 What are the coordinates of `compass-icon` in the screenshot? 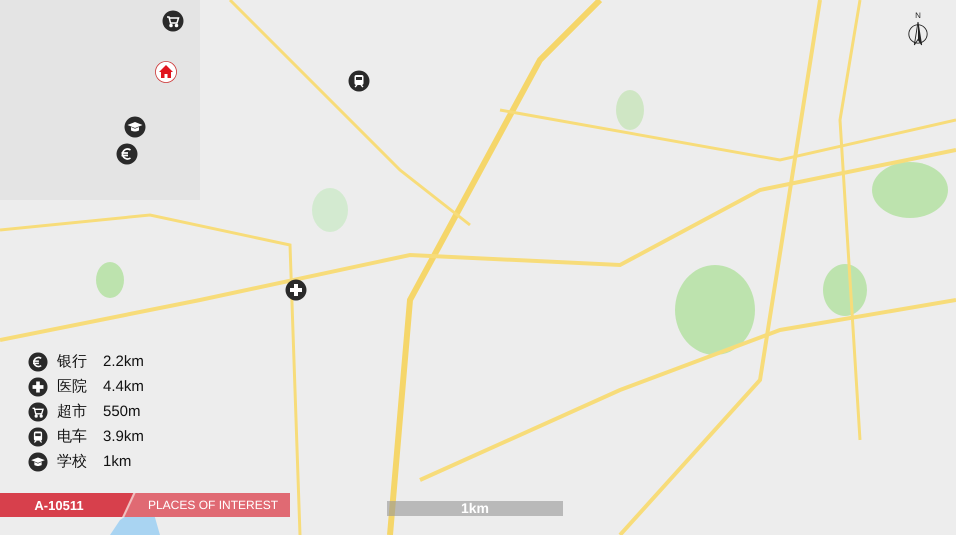 It's located at (918, 34).